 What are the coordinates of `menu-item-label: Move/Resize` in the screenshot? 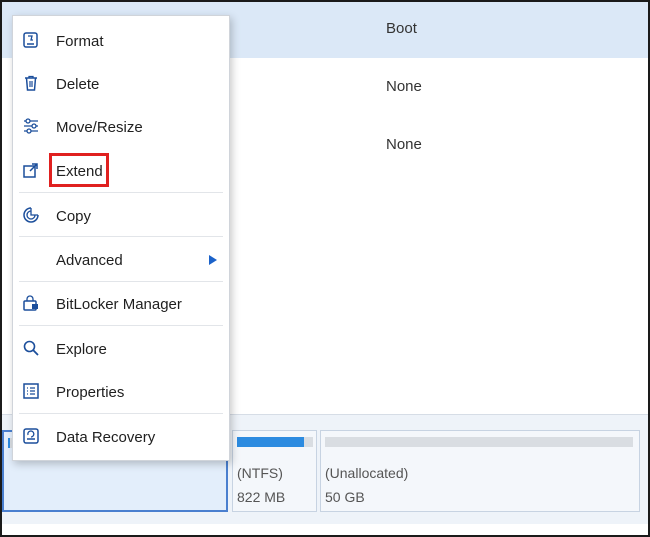 It's located at (99, 127).